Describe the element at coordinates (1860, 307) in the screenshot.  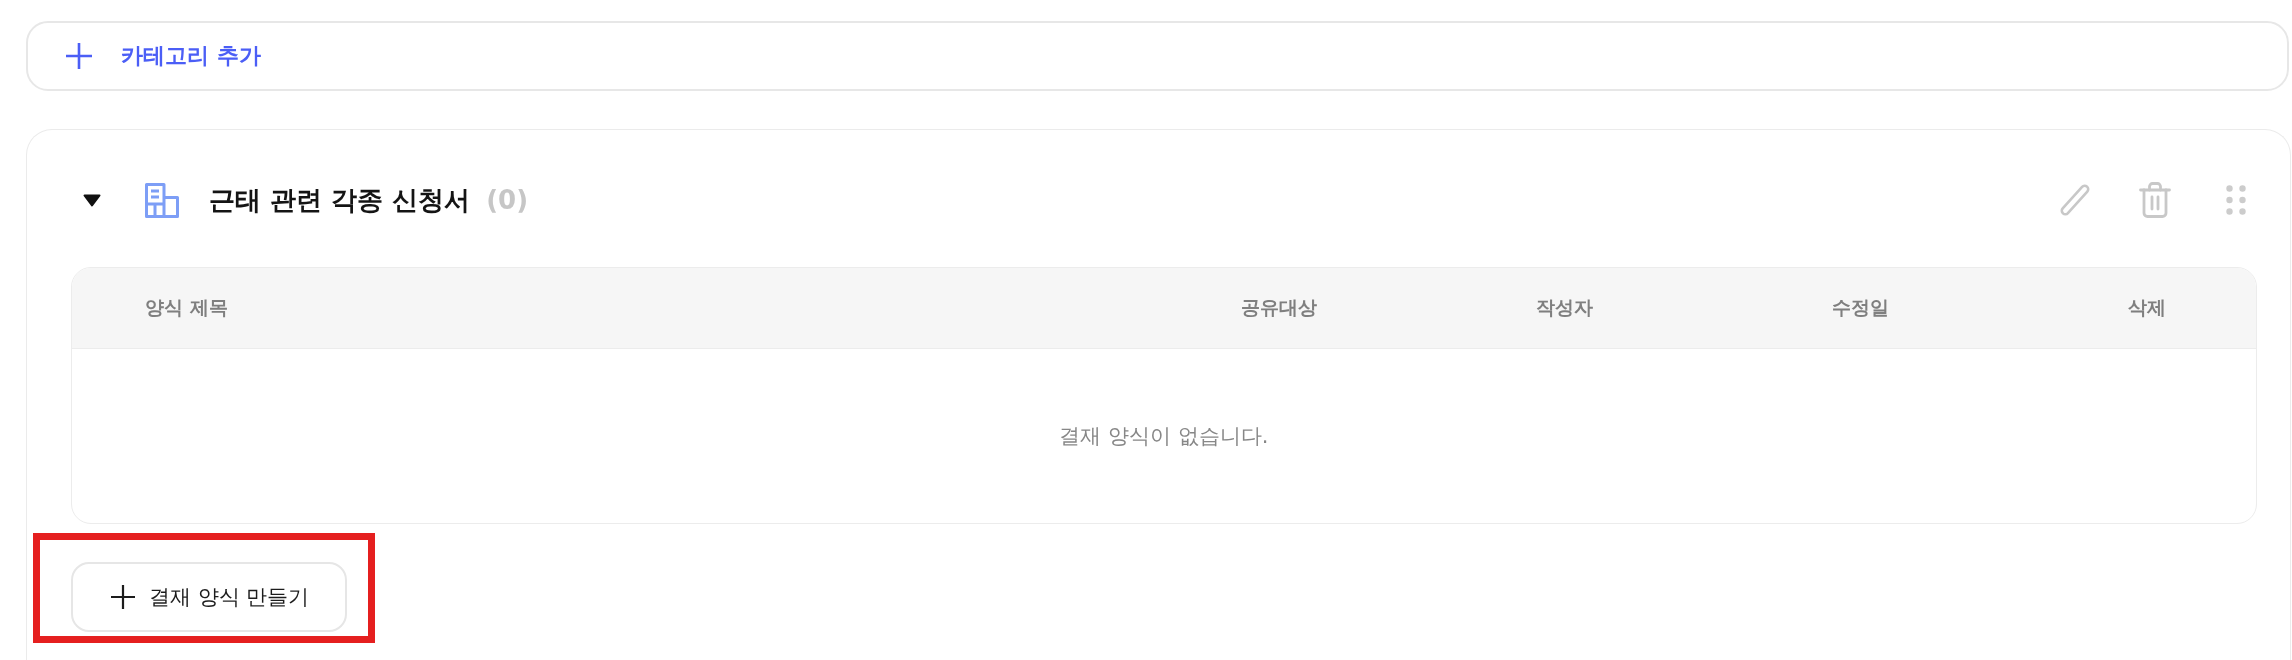
I see `column-header: 수정일` at that location.